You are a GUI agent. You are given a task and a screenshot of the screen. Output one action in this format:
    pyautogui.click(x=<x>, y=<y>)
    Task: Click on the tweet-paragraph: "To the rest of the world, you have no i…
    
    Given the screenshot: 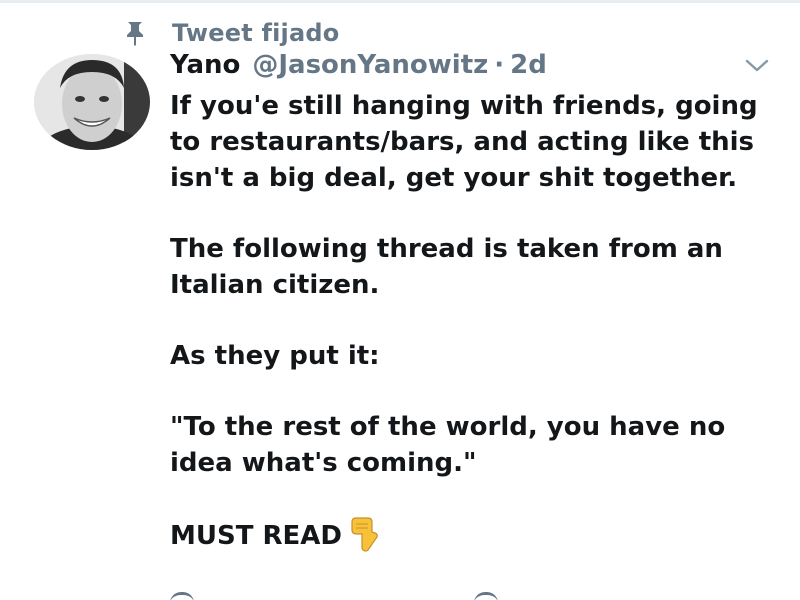 What is the action you would take?
    pyautogui.click(x=448, y=445)
    